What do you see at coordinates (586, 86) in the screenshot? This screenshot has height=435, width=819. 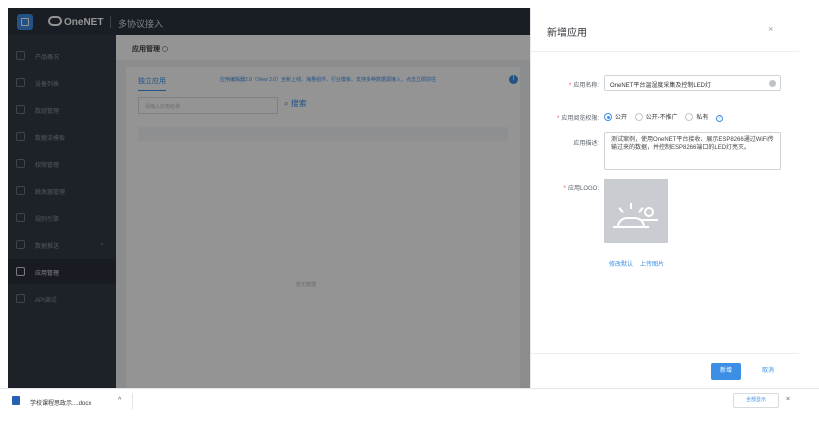 I see `label-text: 应用名称:` at bounding box center [586, 86].